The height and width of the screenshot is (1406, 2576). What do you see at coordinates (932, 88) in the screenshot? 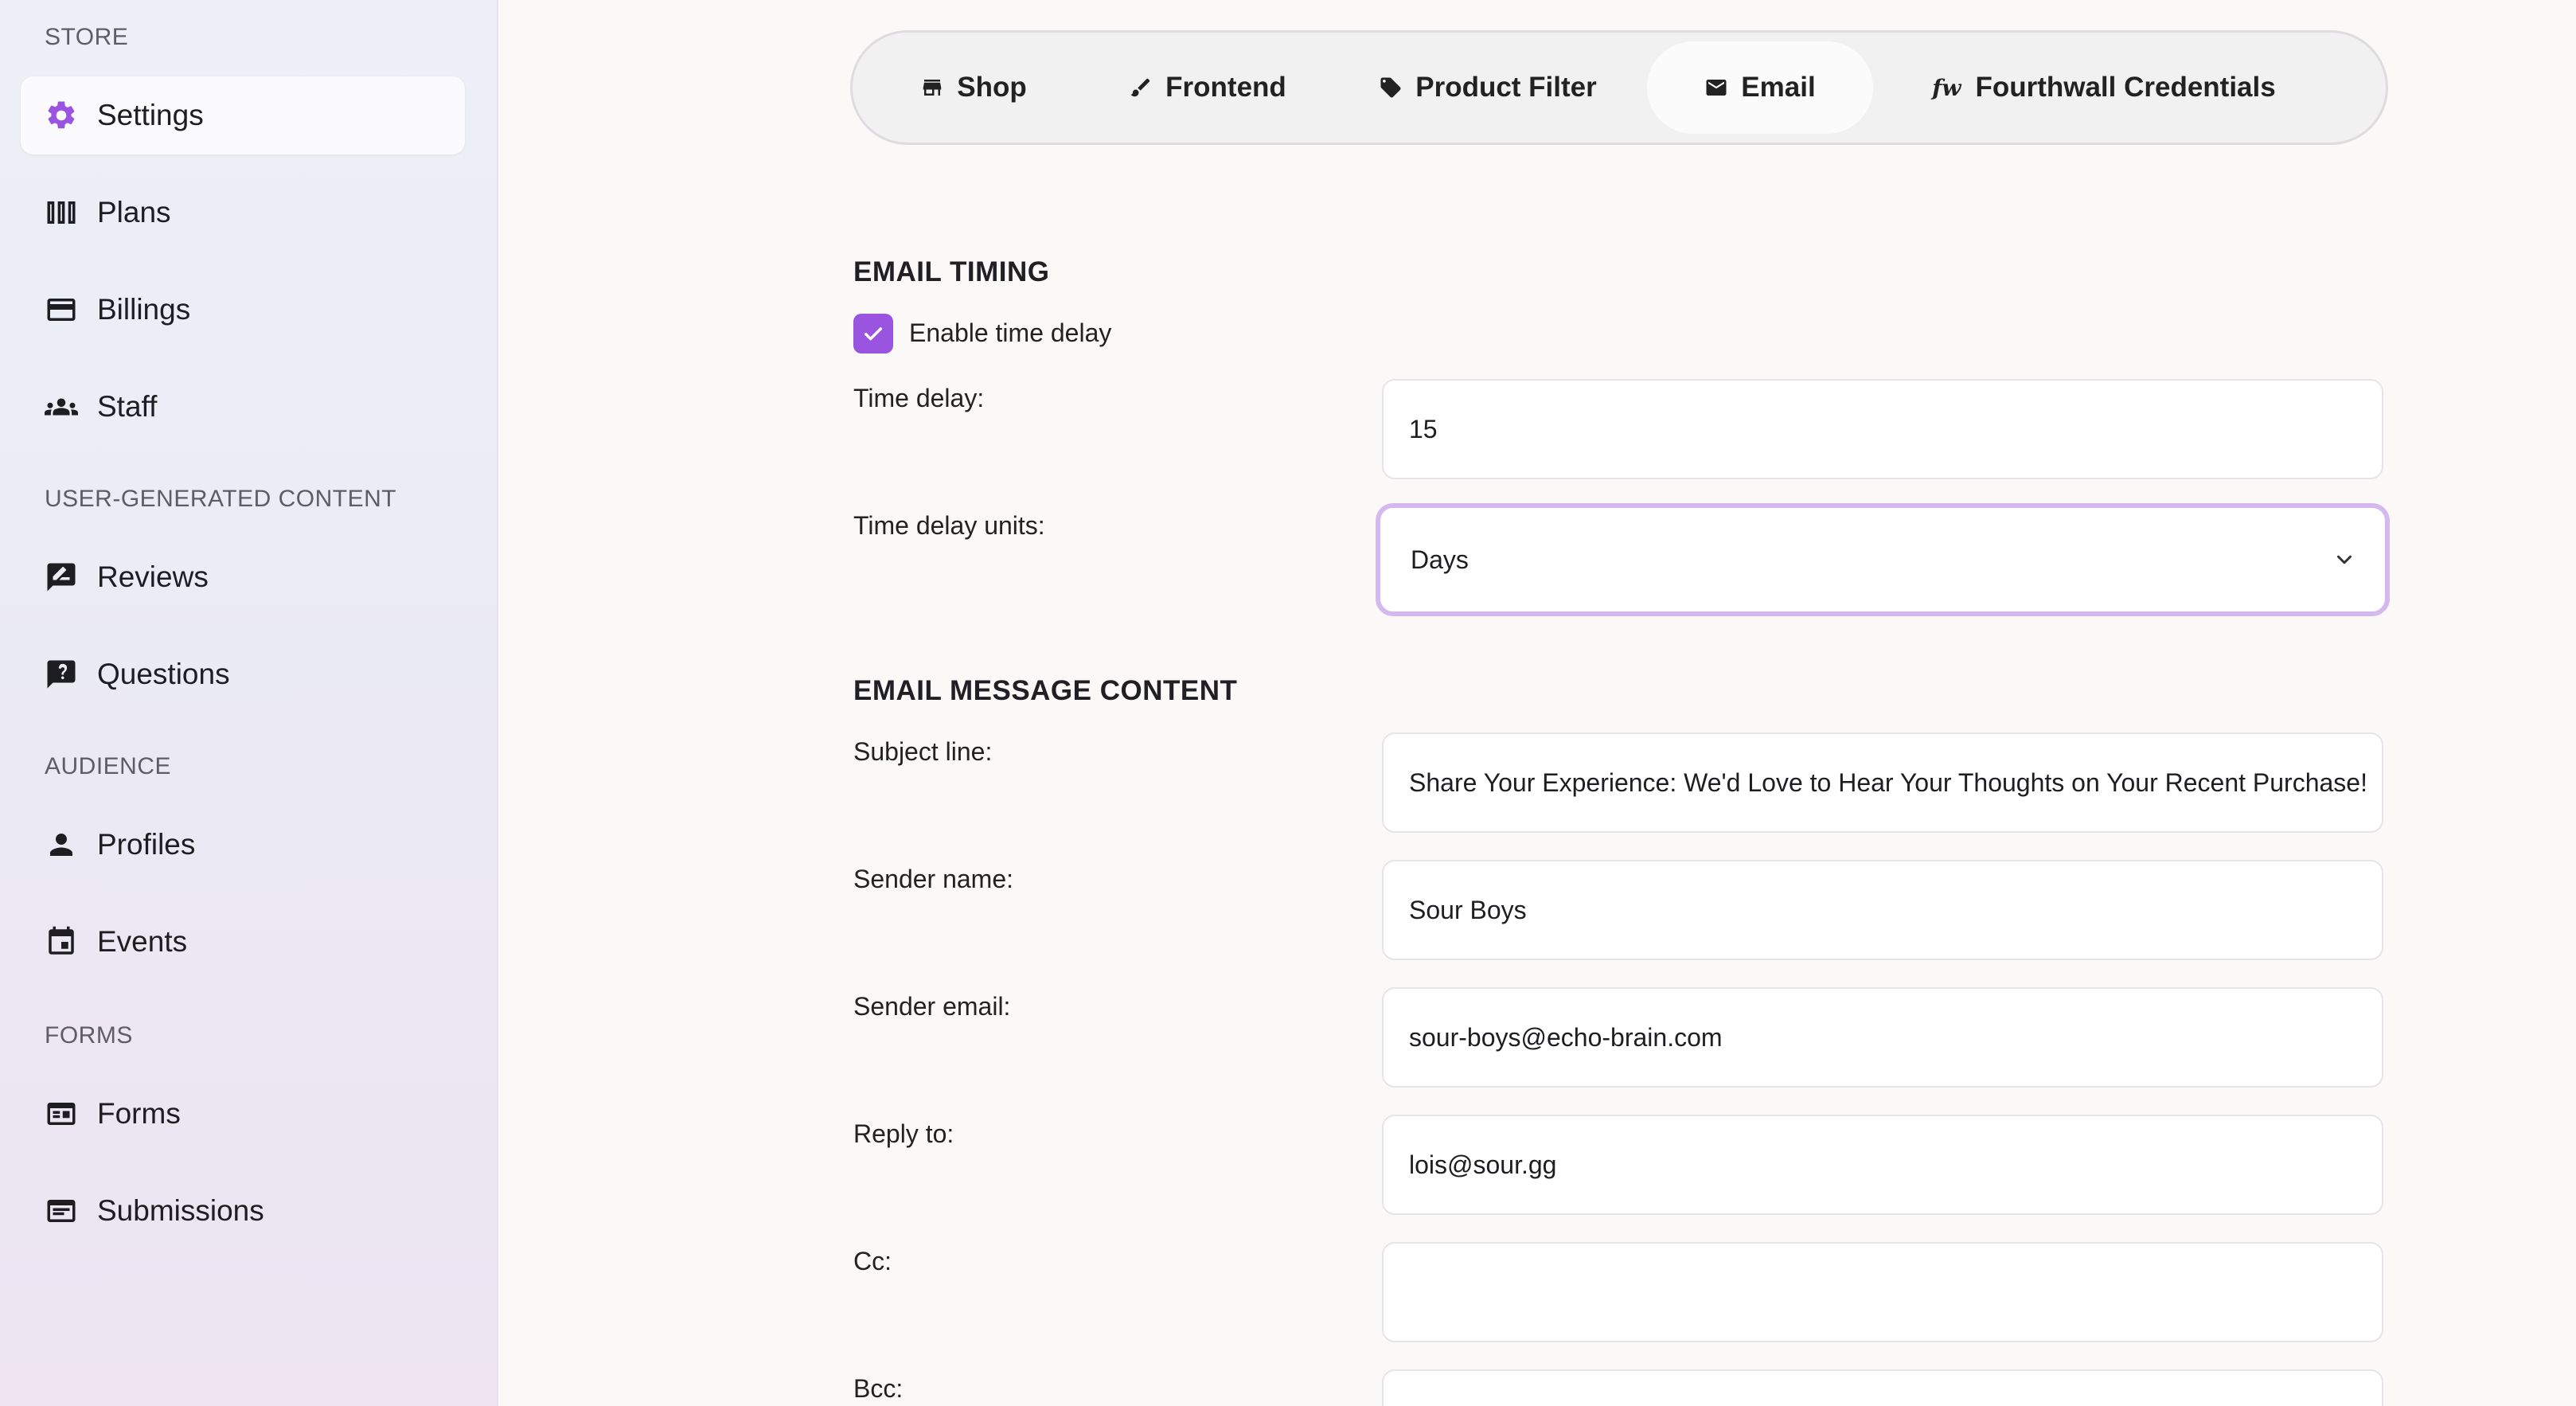
I see `store-icon` at bounding box center [932, 88].